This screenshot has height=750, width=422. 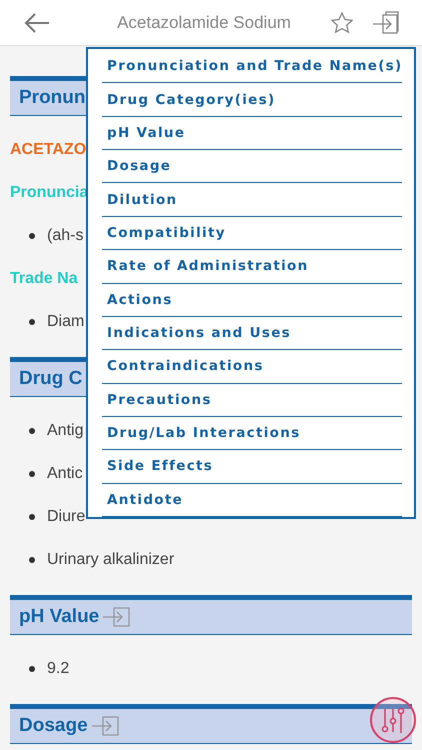 What do you see at coordinates (66, 517) in the screenshot?
I see `list-item-text: Diure` at bounding box center [66, 517].